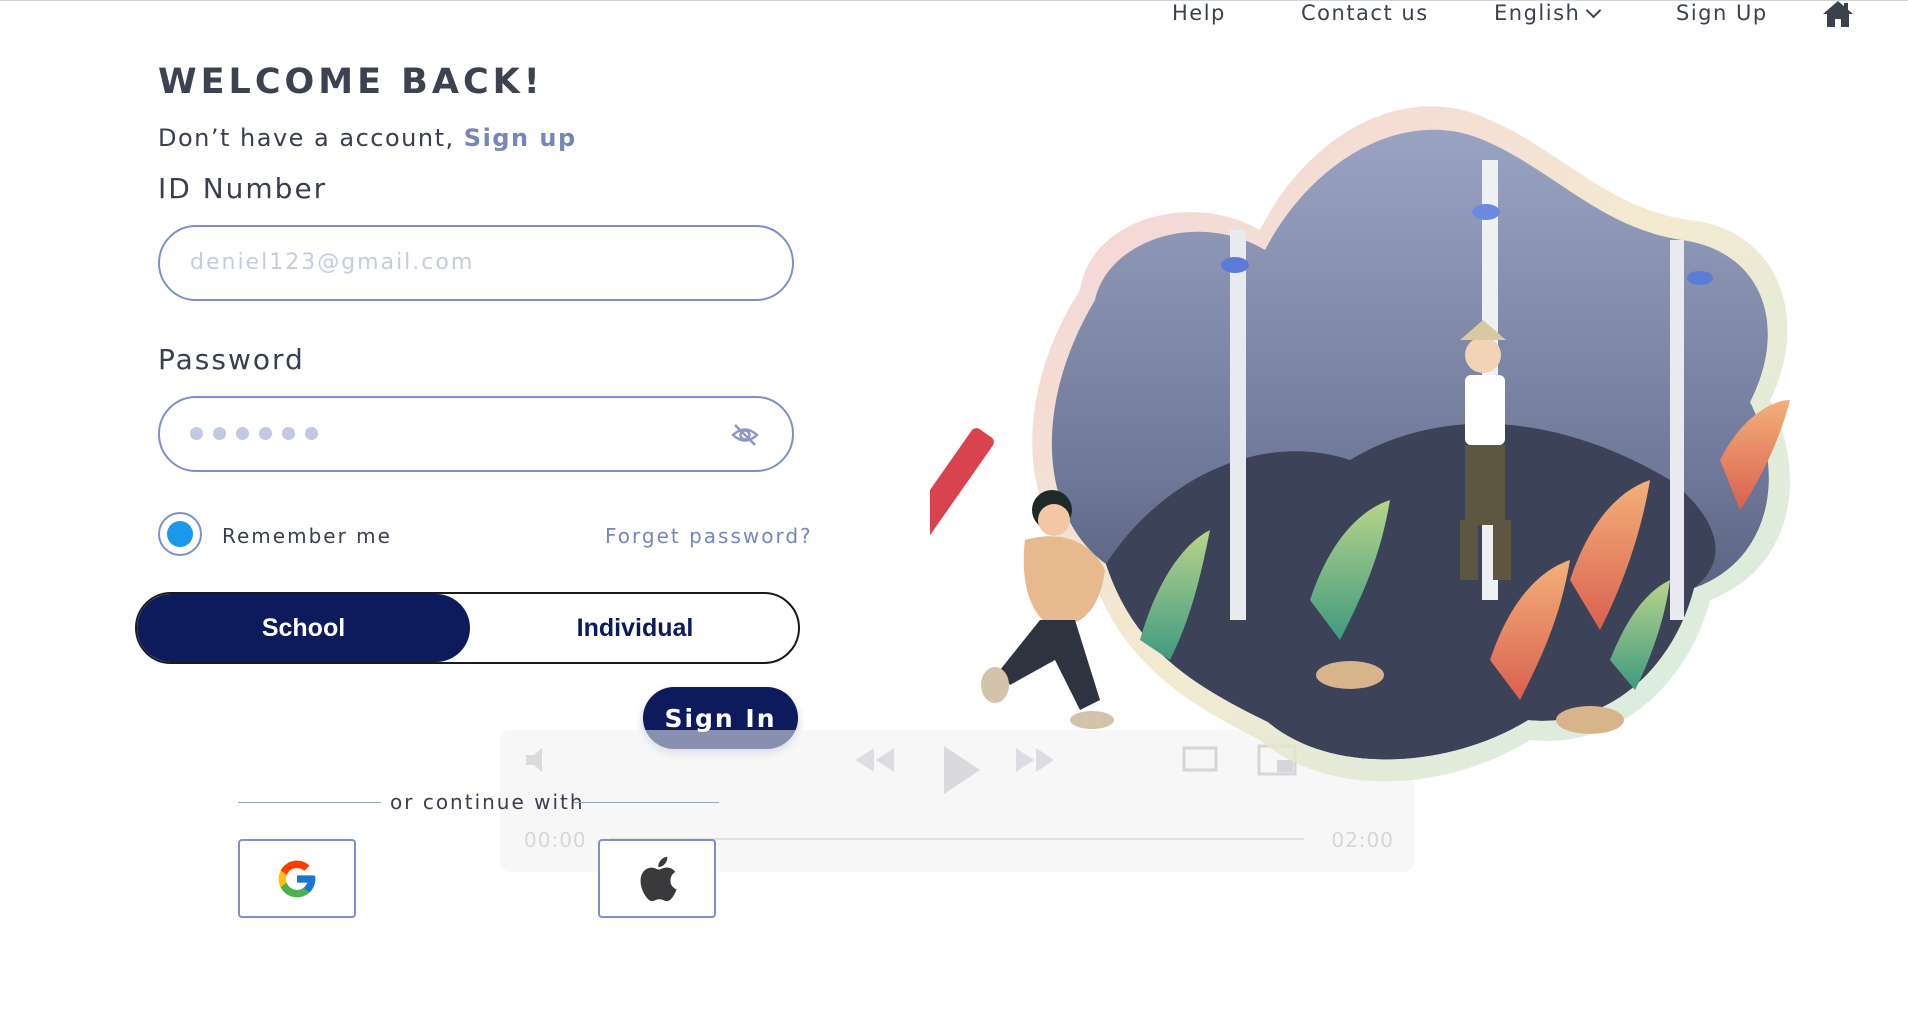 Image resolution: width=1908 pixels, height=1012 pixels. I want to click on id-number-placeholder: deniel123@gmail.com, so click(332, 262).